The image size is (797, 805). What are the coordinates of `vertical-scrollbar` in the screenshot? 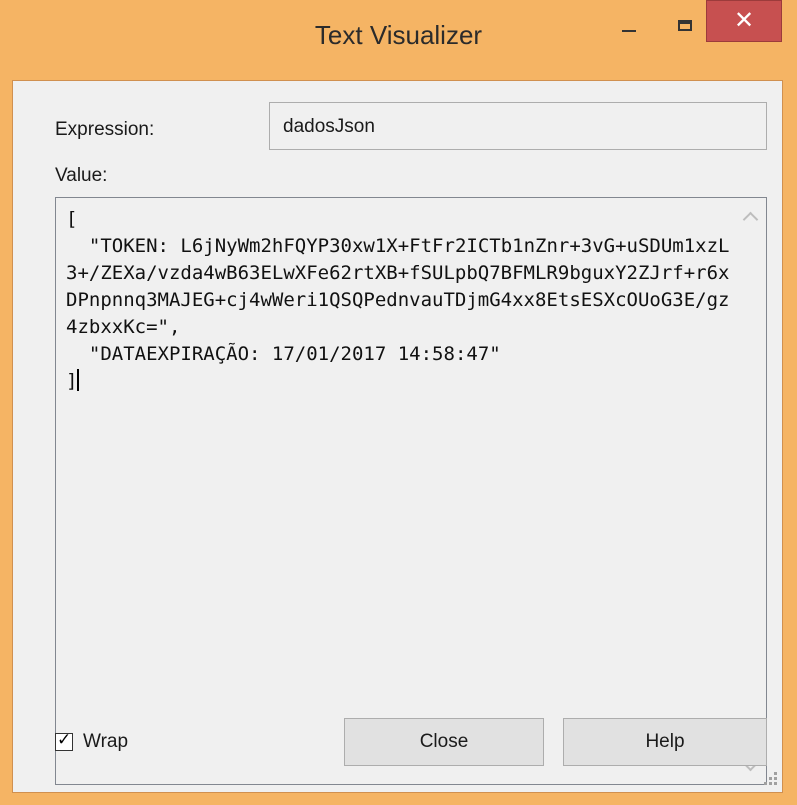 It's located at (750, 491).